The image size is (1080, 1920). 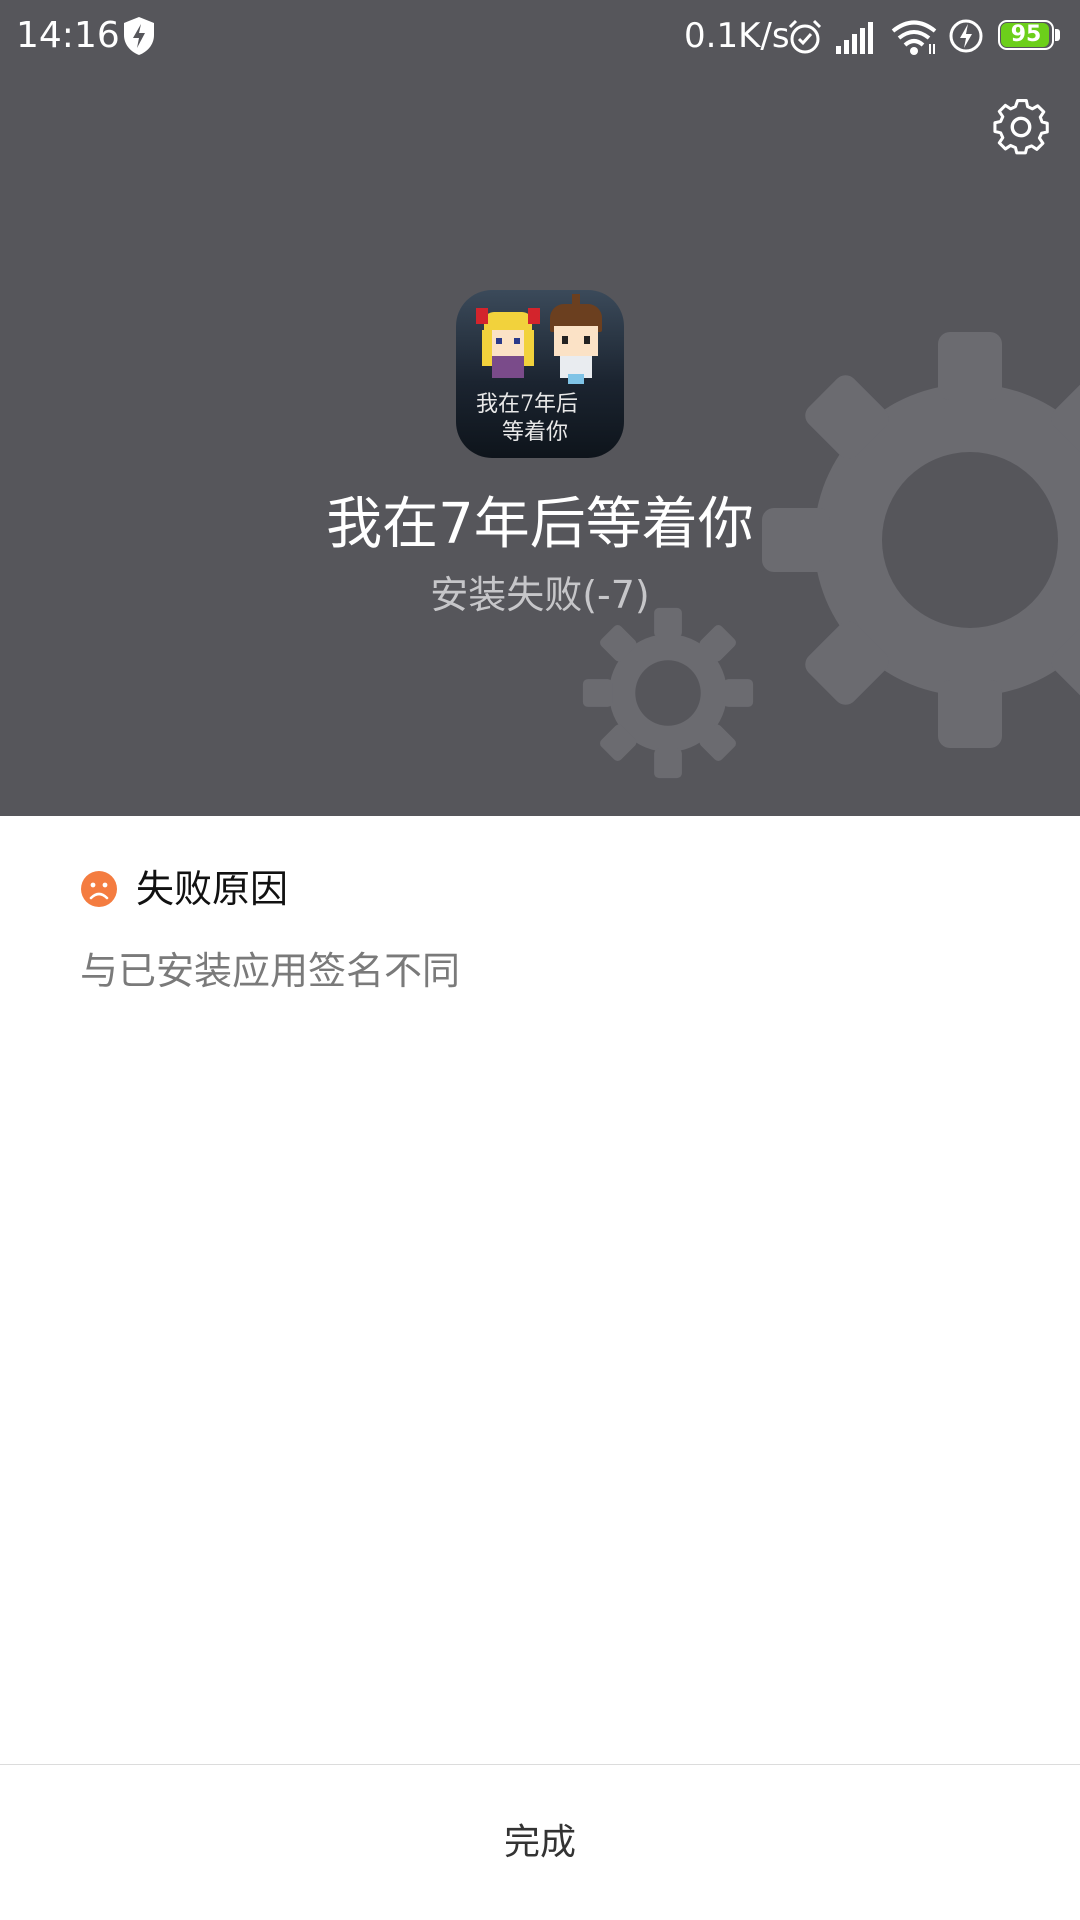 What do you see at coordinates (668, 693) in the screenshot?
I see `background-gear-small-icon` at bounding box center [668, 693].